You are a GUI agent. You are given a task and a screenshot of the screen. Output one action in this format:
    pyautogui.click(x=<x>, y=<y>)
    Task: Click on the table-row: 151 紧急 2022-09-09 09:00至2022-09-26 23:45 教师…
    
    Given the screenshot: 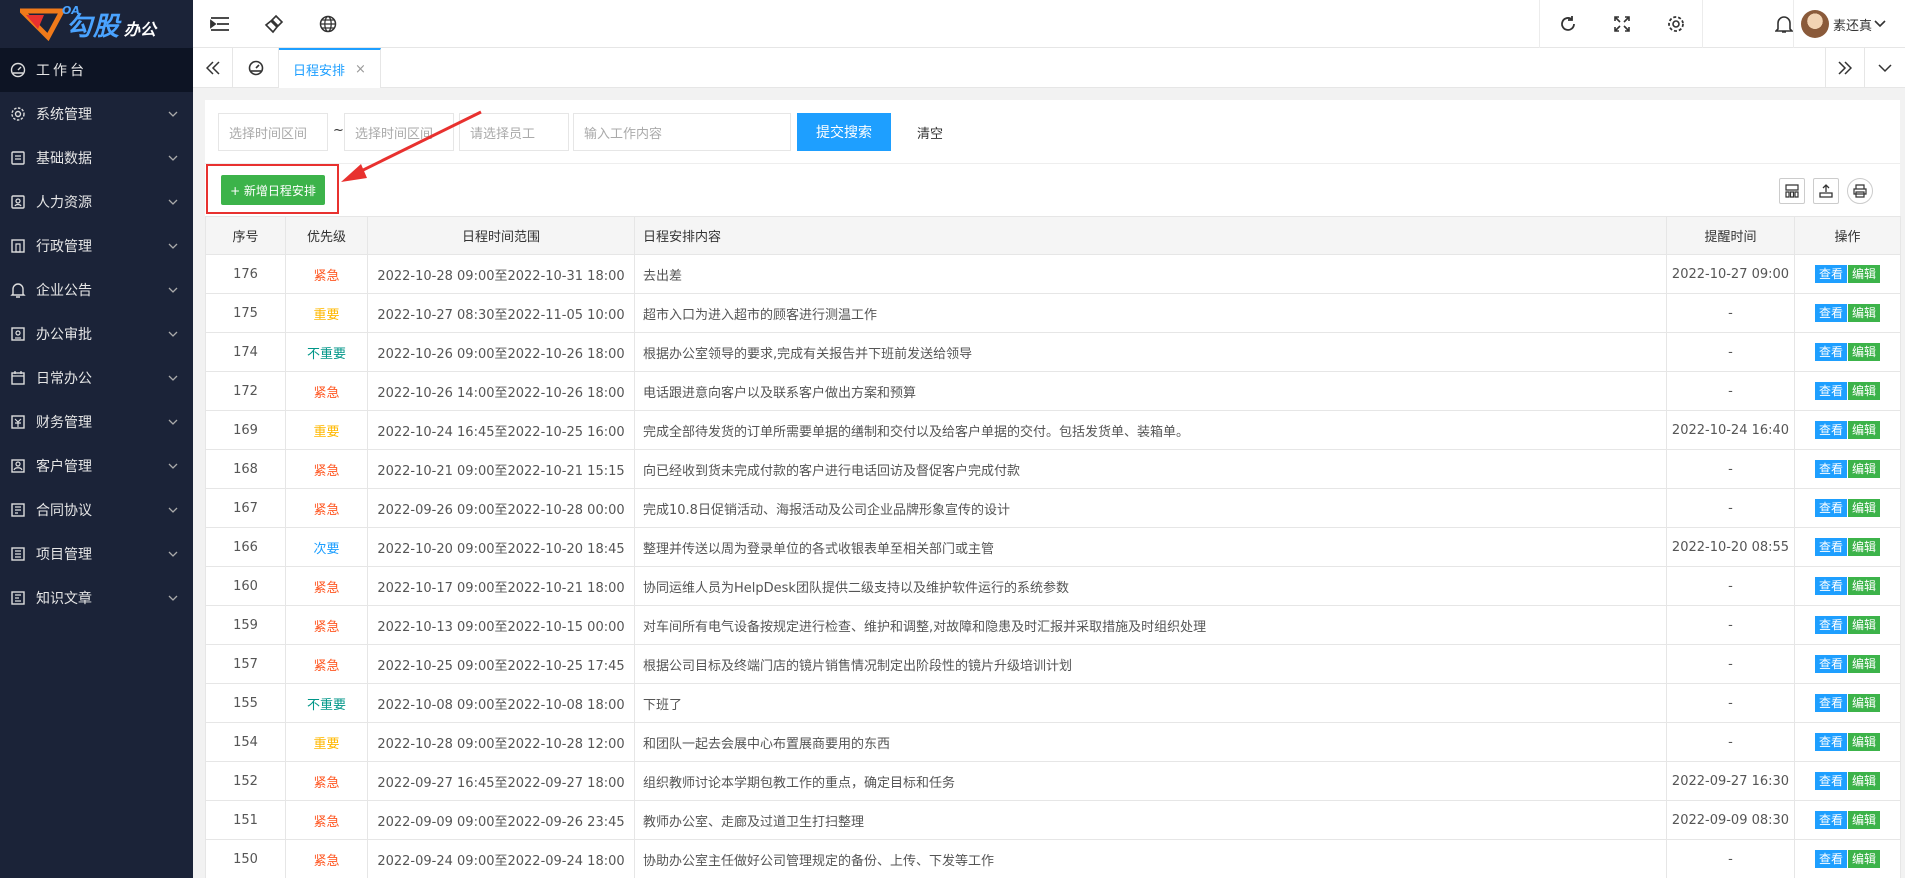 What is the action you would take?
    pyautogui.click(x=1053, y=820)
    